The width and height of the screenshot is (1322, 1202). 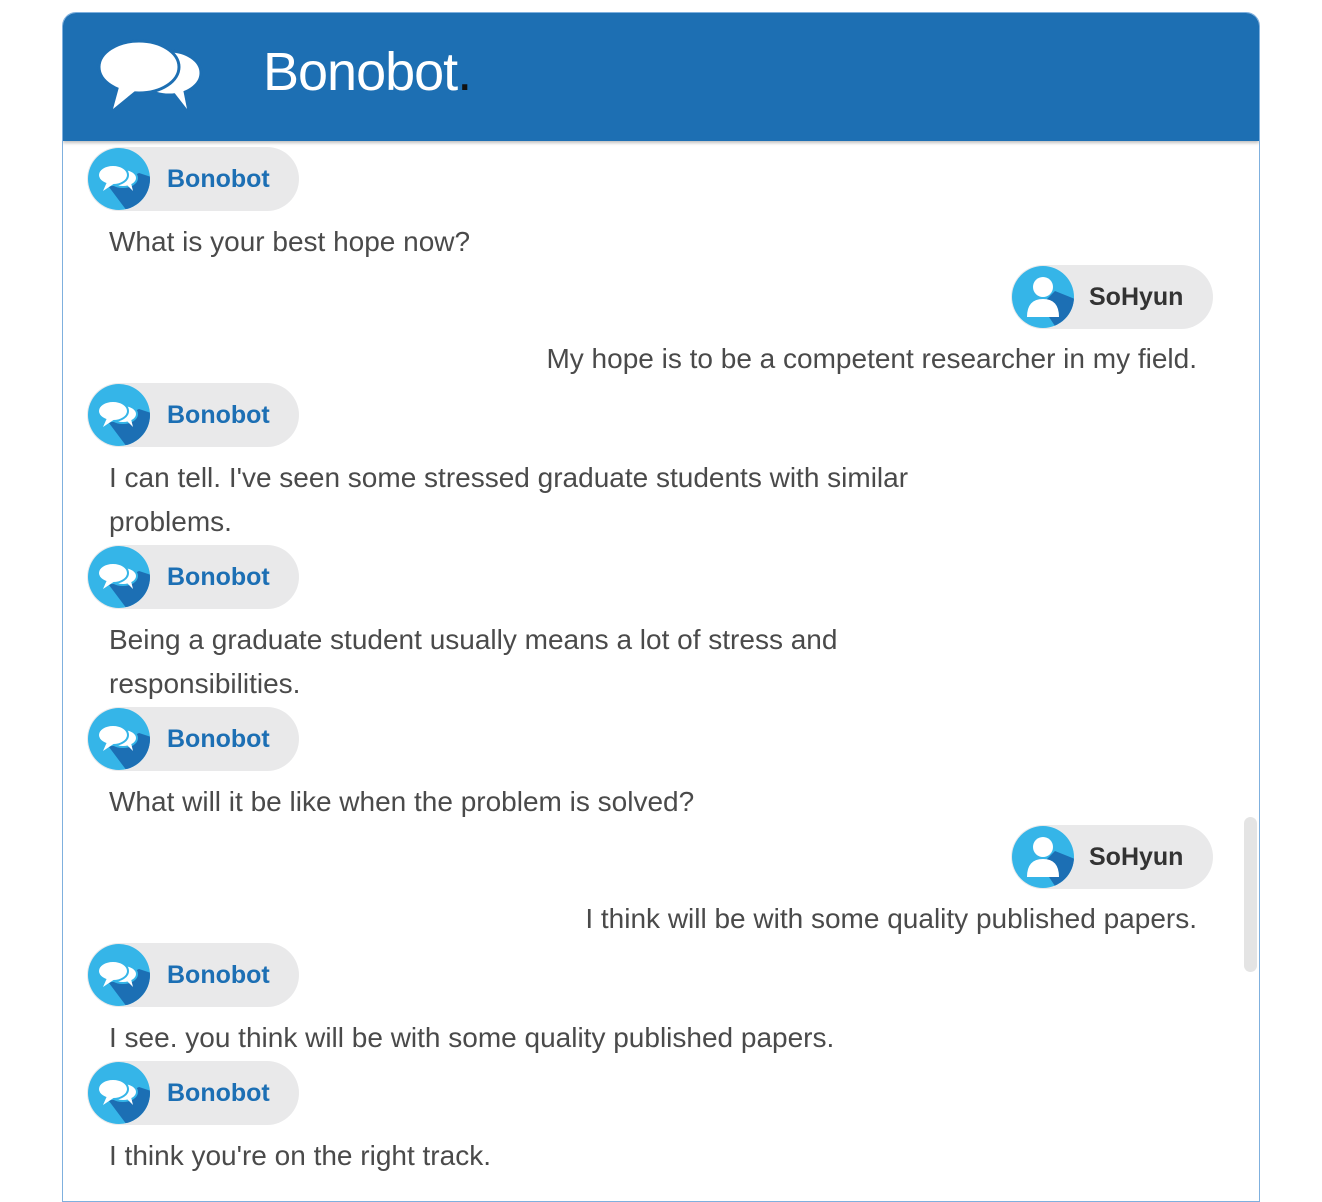 What do you see at coordinates (661, 77) in the screenshot?
I see `app-header: Bonobot.` at bounding box center [661, 77].